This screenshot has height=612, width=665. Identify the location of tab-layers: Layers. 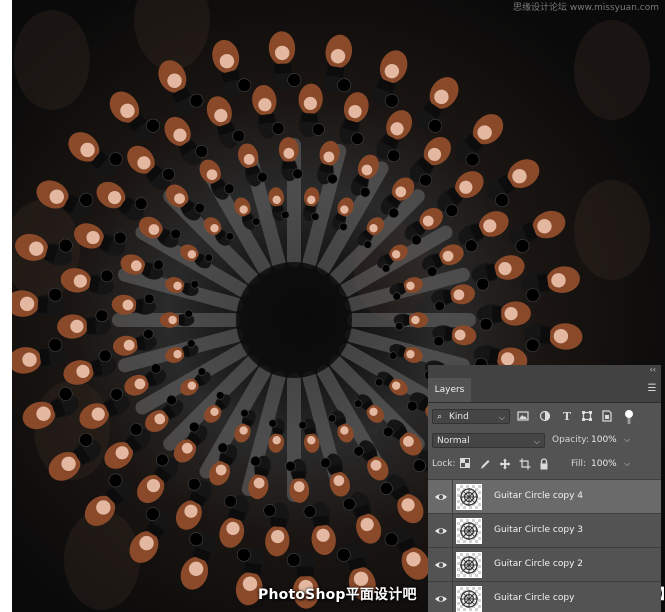
(449, 390).